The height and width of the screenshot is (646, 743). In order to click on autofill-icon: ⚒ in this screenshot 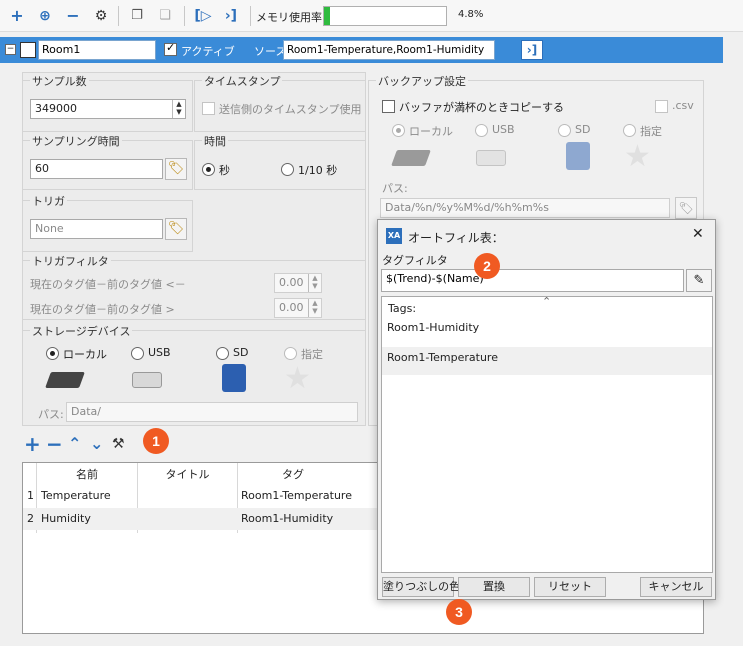, I will do `click(120, 444)`.